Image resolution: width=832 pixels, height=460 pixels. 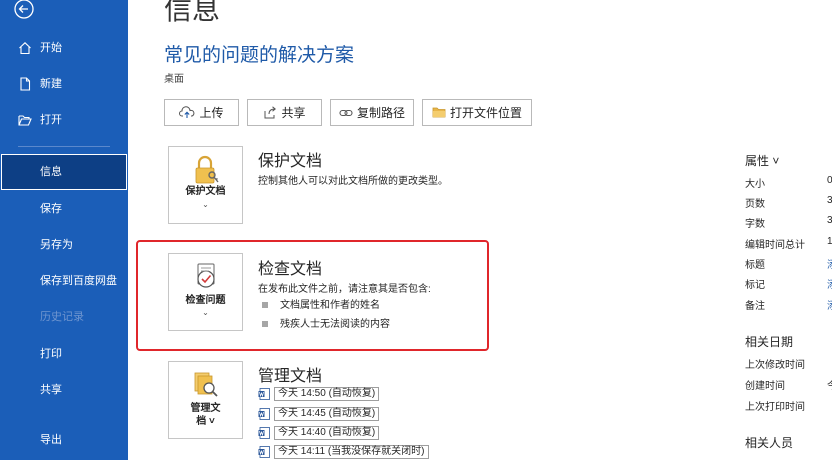 I want to click on sidebar-item-save-as: 另存为, so click(x=64, y=245).